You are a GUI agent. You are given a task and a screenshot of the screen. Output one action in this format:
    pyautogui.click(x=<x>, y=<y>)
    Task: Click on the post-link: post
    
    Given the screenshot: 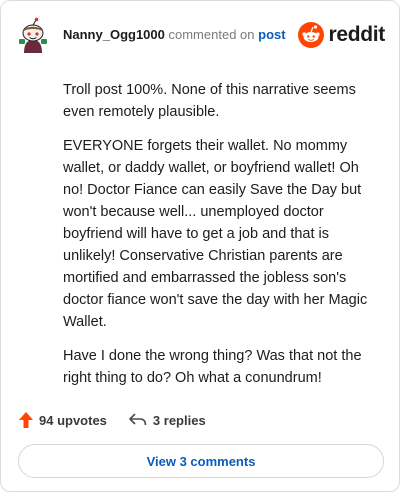 What is the action you would take?
    pyautogui.click(x=271, y=34)
    